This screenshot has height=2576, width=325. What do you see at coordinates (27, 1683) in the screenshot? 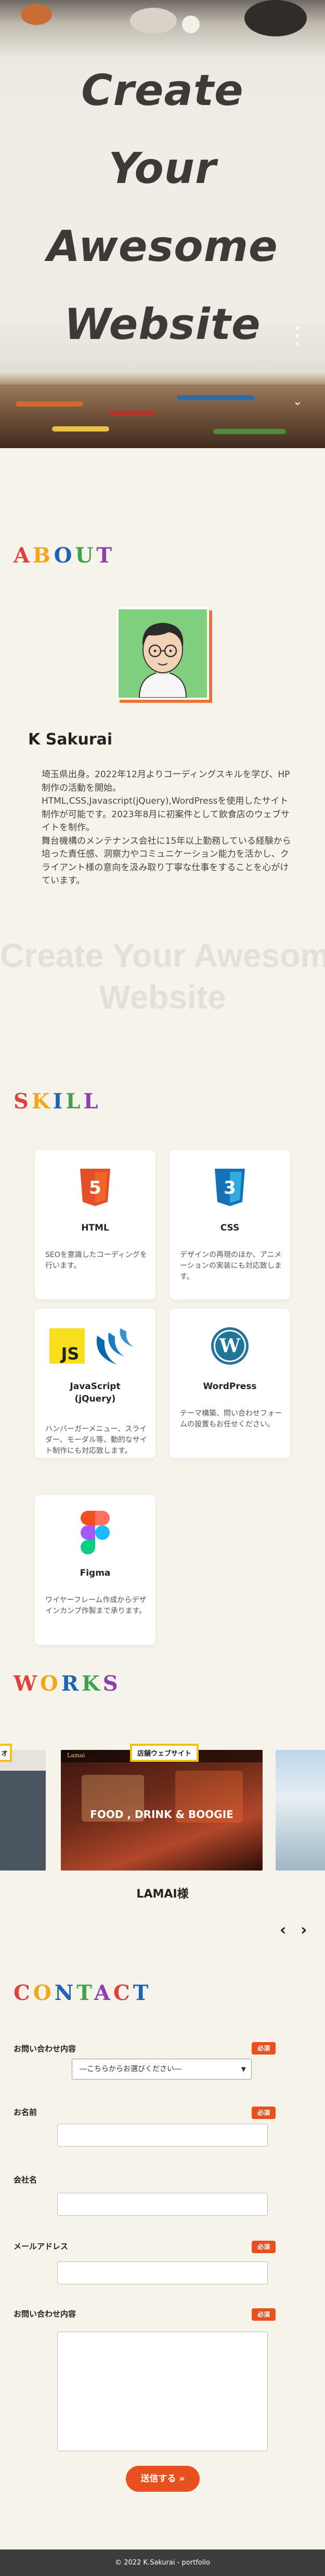
I see `heading-letter: W` at bounding box center [27, 1683].